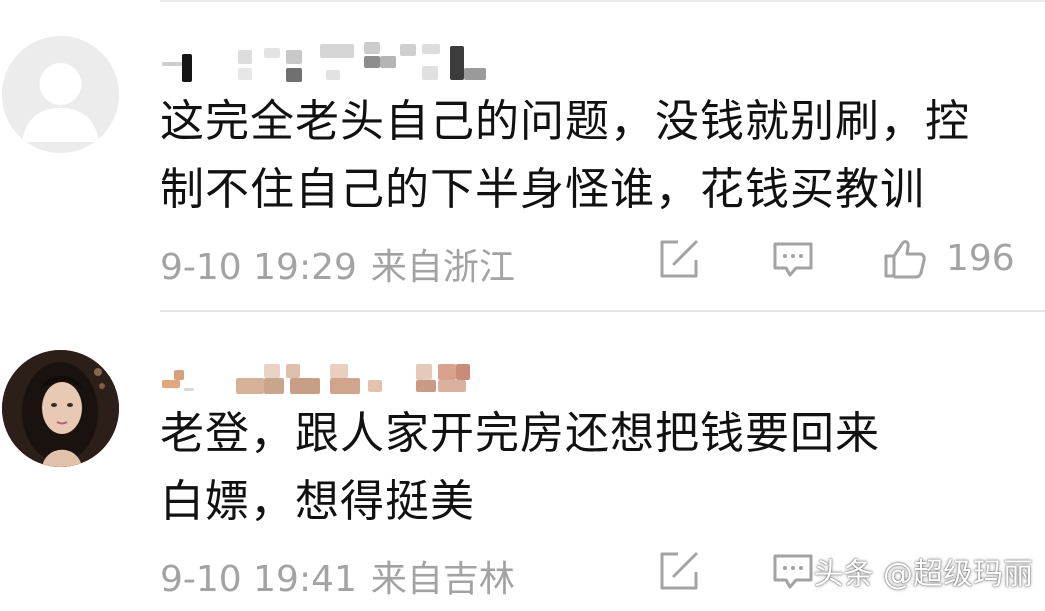 The image size is (1045, 611). I want to click on comment-time: 9-10 19:29, so click(258, 267).